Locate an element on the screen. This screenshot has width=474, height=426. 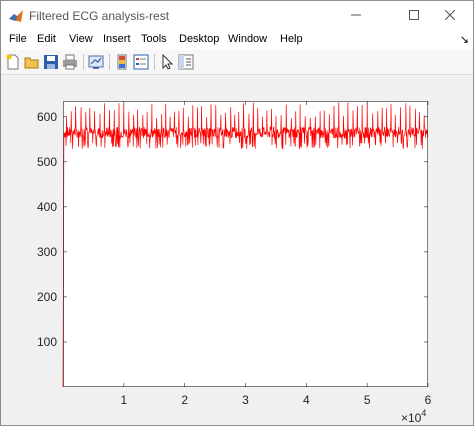
window-title: Filtered ECG analysis-rest is located at coordinates (99, 16).